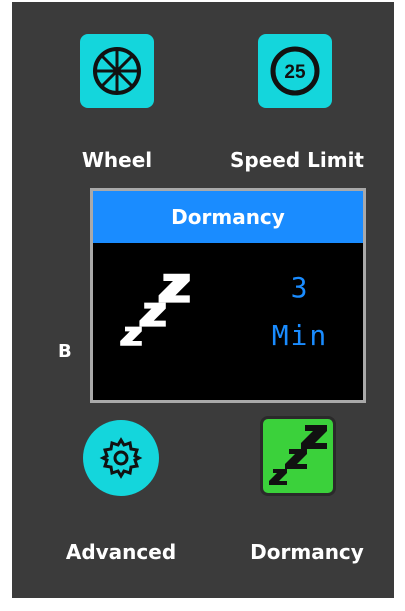 This screenshot has width=405, height=611. I want to click on wheel-label: Wheel, so click(117, 160).